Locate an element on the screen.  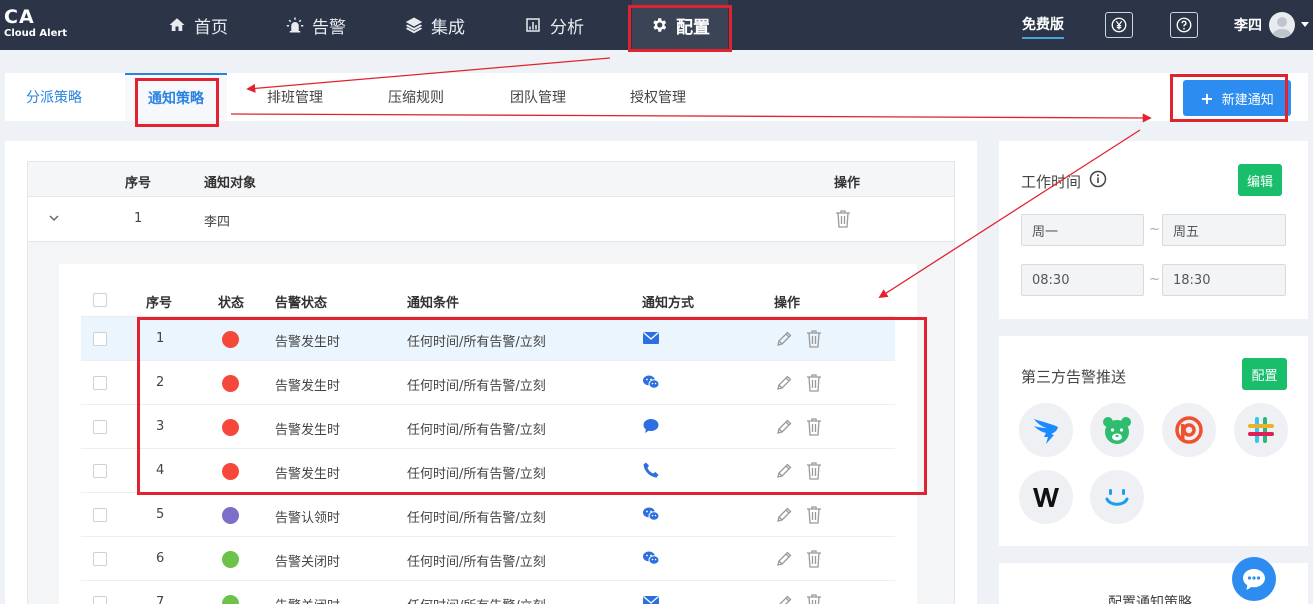
outer-header-target: 通知对象 is located at coordinates (230, 183).